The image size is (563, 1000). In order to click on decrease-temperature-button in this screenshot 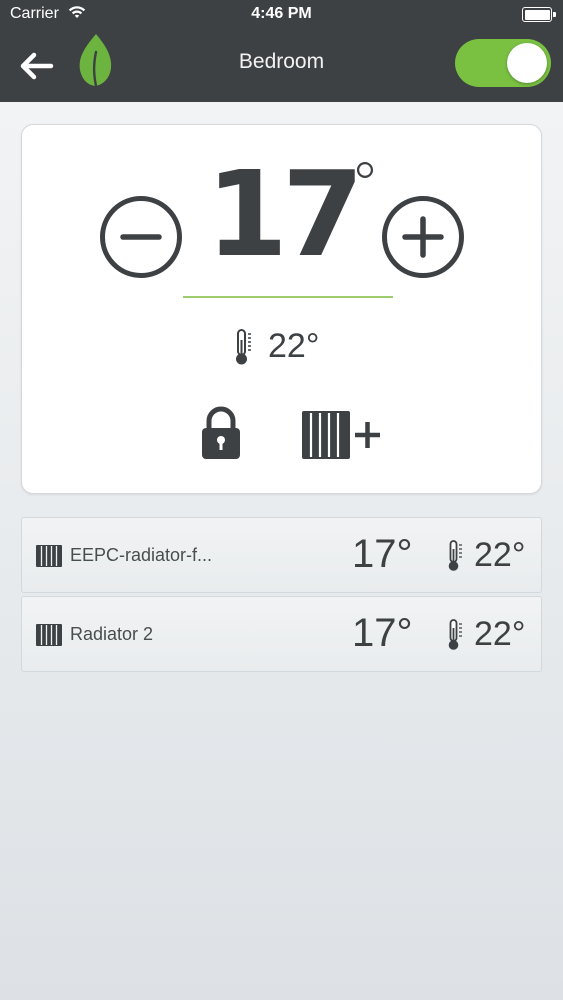, I will do `click(141, 237)`.